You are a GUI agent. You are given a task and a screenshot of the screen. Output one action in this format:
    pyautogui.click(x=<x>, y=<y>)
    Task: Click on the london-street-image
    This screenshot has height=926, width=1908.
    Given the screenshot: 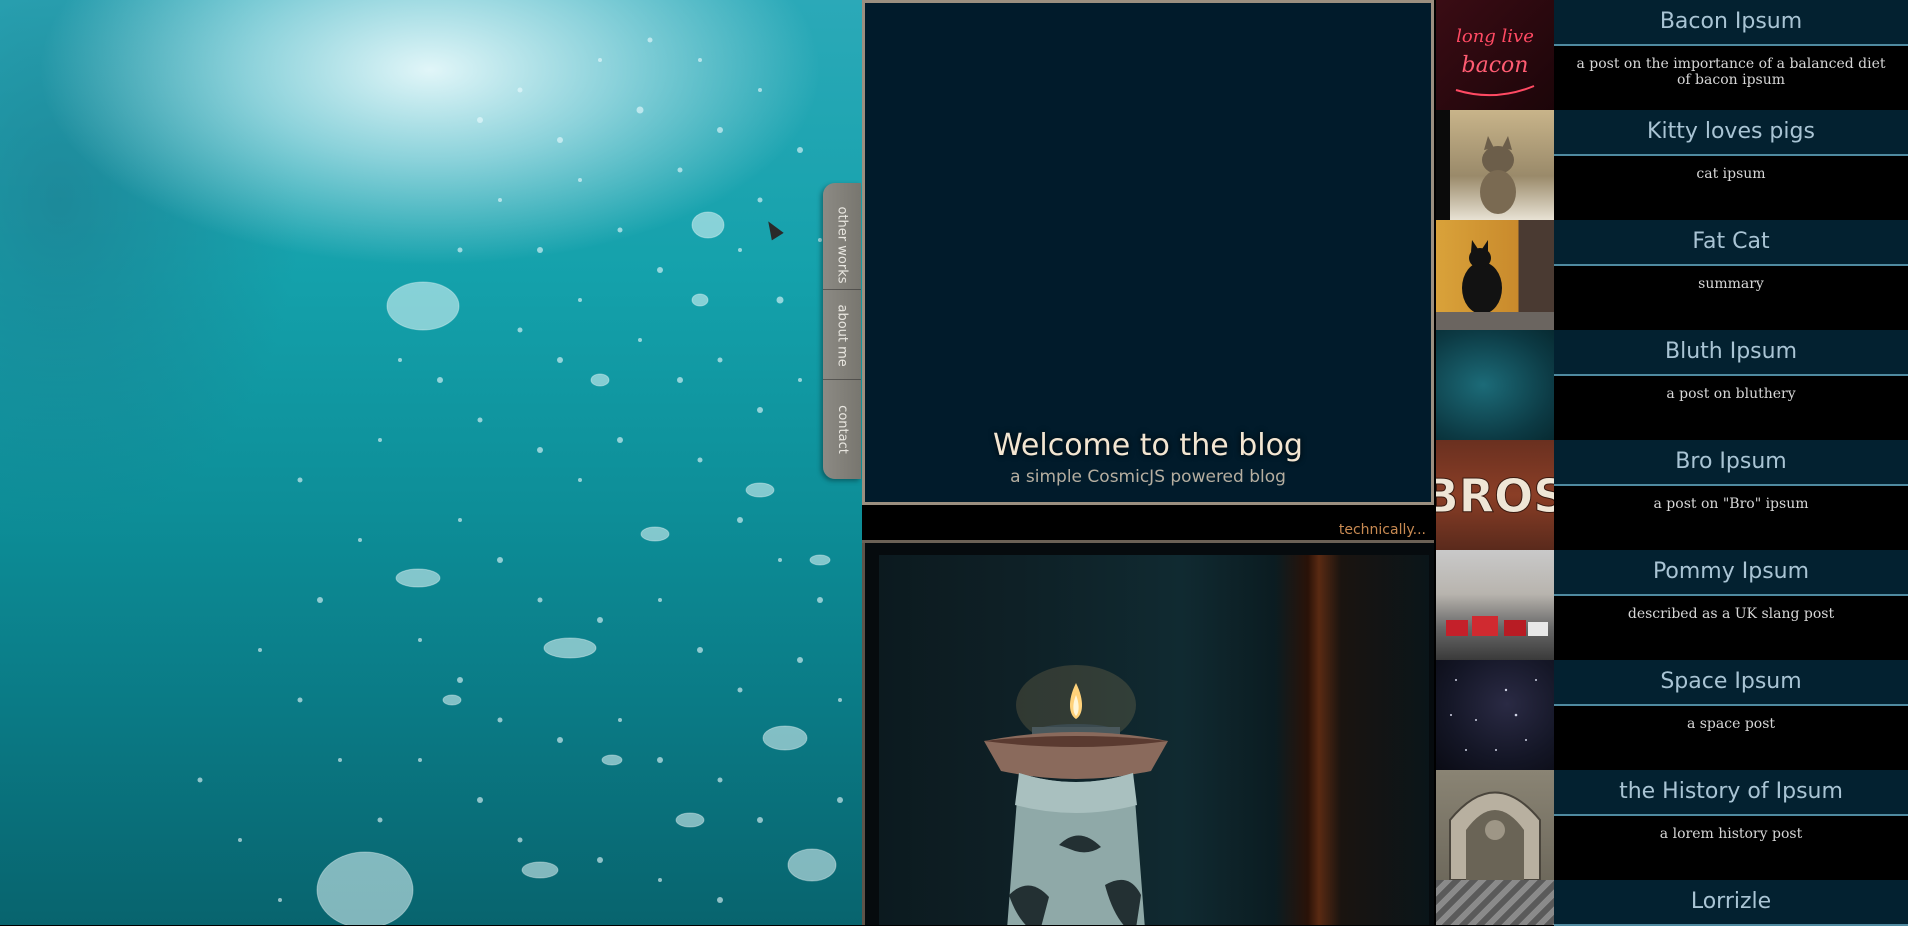 What is the action you would take?
    pyautogui.click(x=1497, y=626)
    